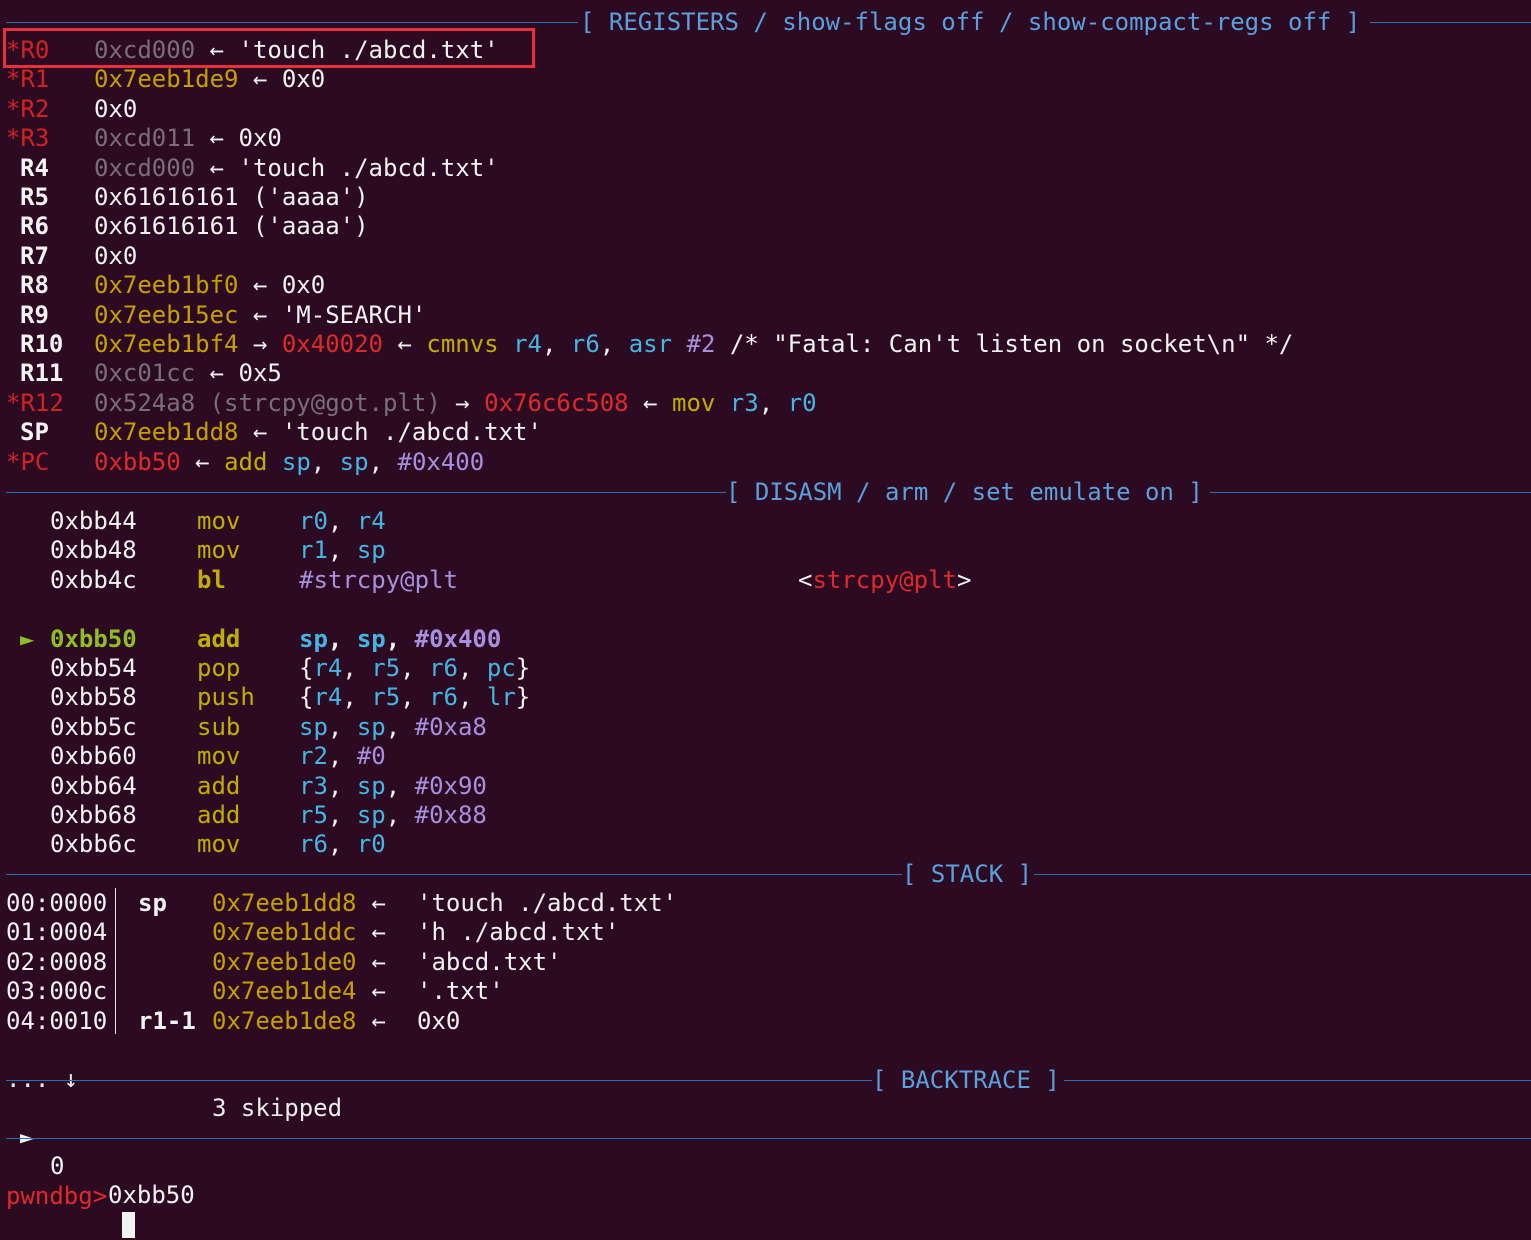  I want to click on backtrace-row: ► 0 0xbb50, so click(97, 1151).